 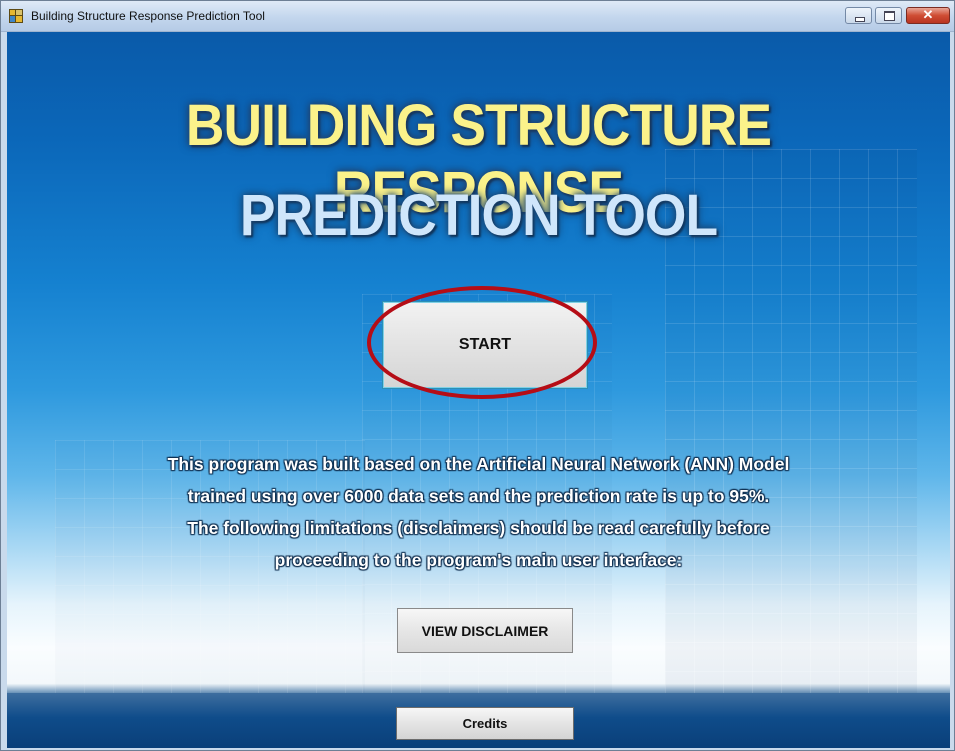 I want to click on close-button: ✕, so click(x=928, y=15).